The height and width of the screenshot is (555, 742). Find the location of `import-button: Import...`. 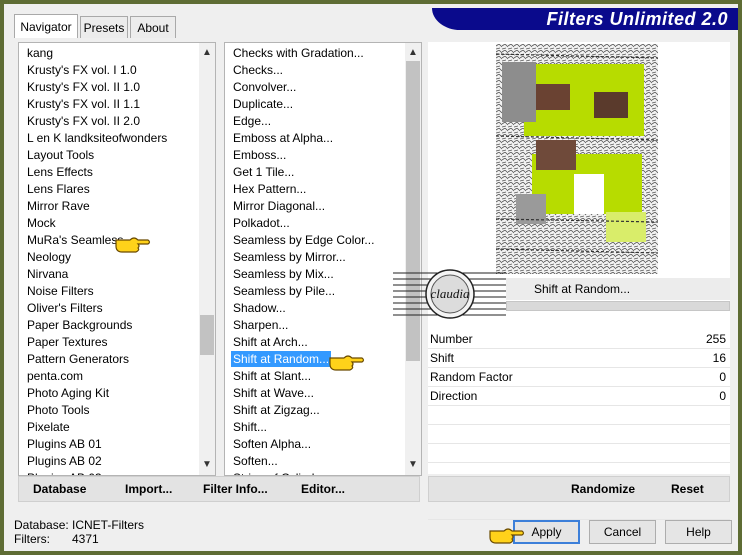

import-button: Import... is located at coordinates (148, 489).